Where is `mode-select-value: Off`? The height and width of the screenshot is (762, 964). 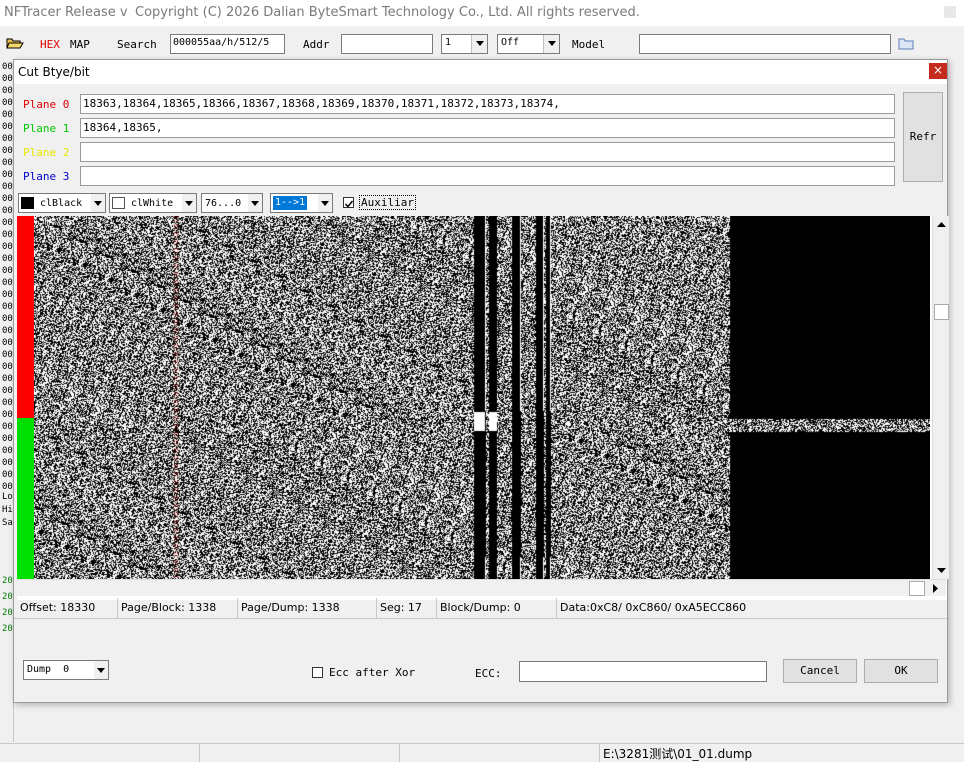
mode-select-value: Off is located at coordinates (510, 42).